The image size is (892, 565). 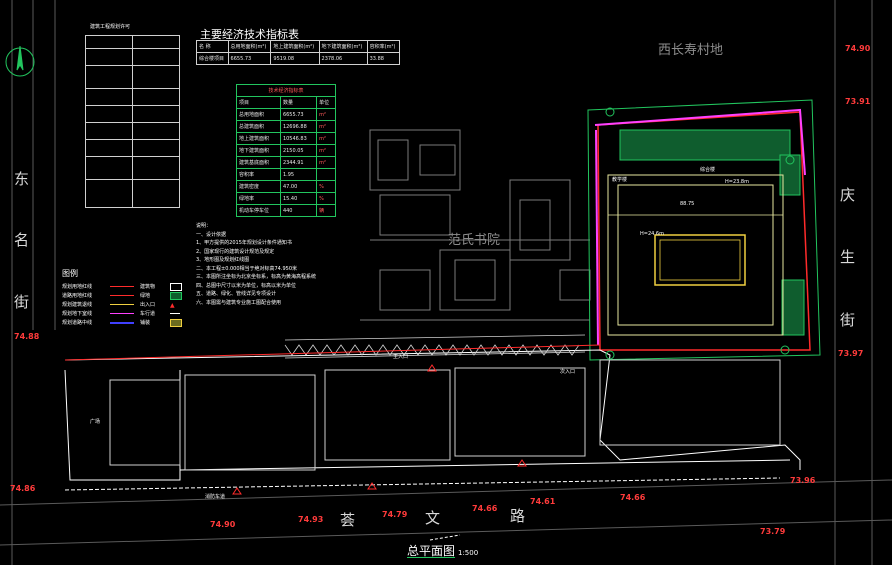 I want to click on legend-item: 规划道路中线 铺装, so click(x=127, y=322).